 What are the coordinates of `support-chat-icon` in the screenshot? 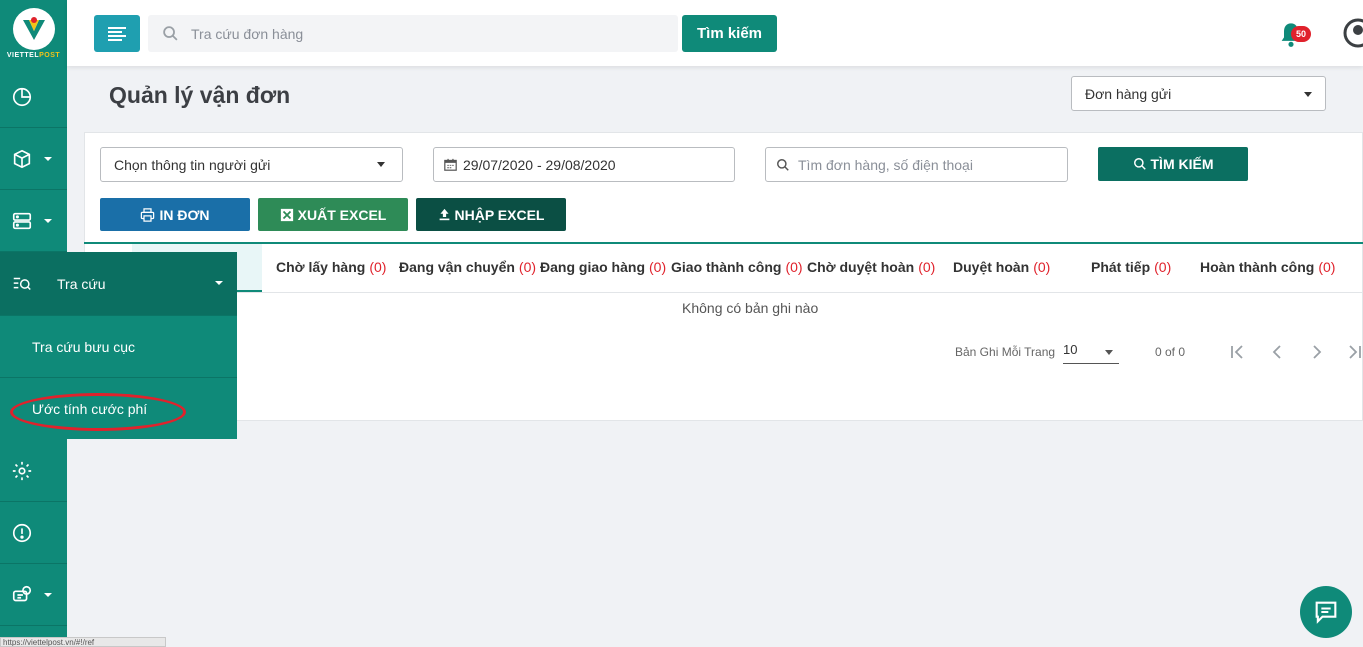 It's located at (22, 593).